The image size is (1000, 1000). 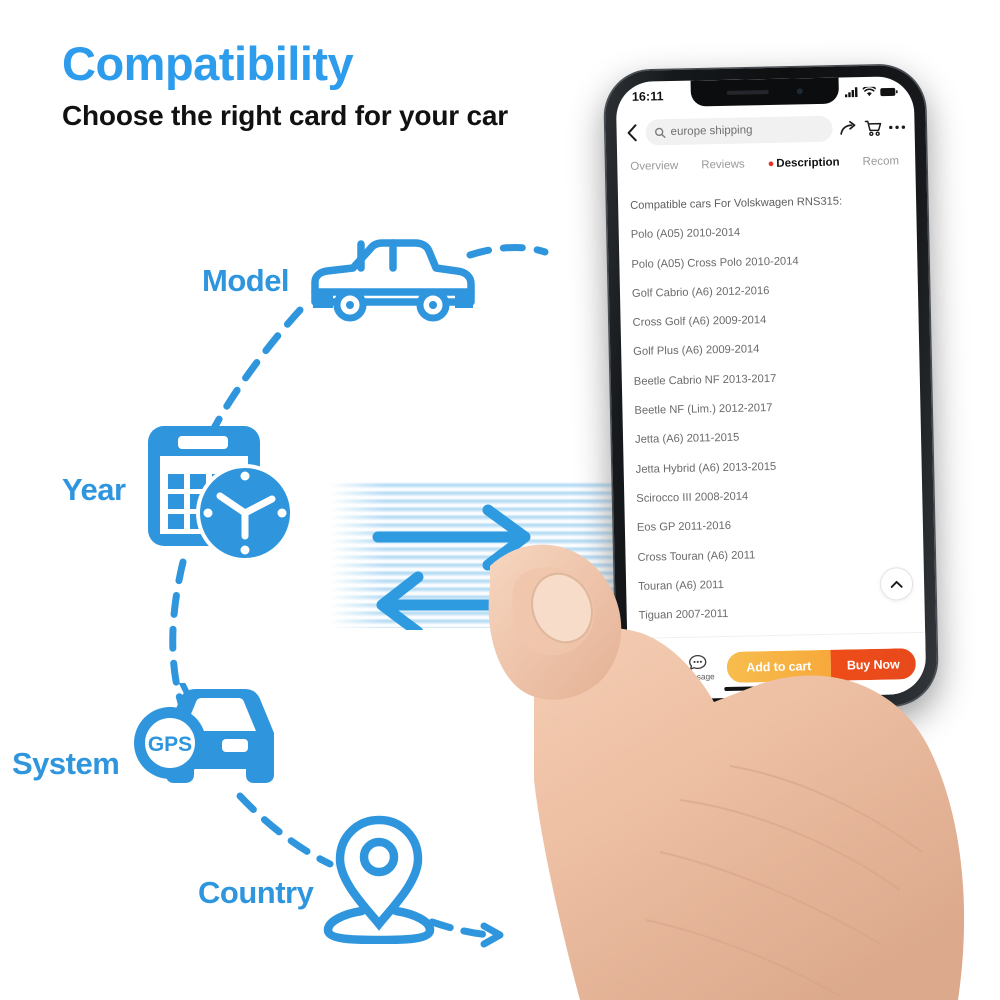 I want to click on search-value: europe shipping, so click(x=711, y=131).